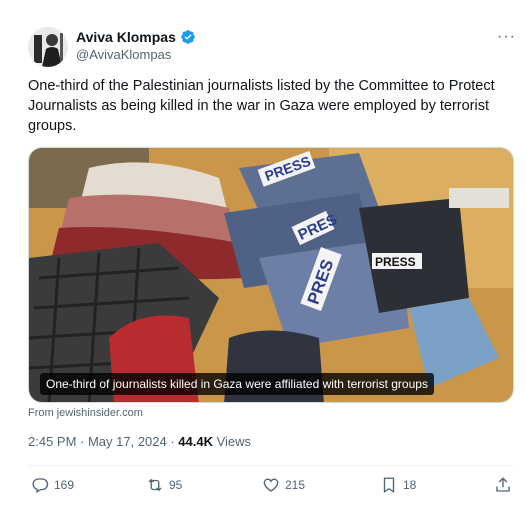  I want to click on reply-count: 169, so click(64, 485).